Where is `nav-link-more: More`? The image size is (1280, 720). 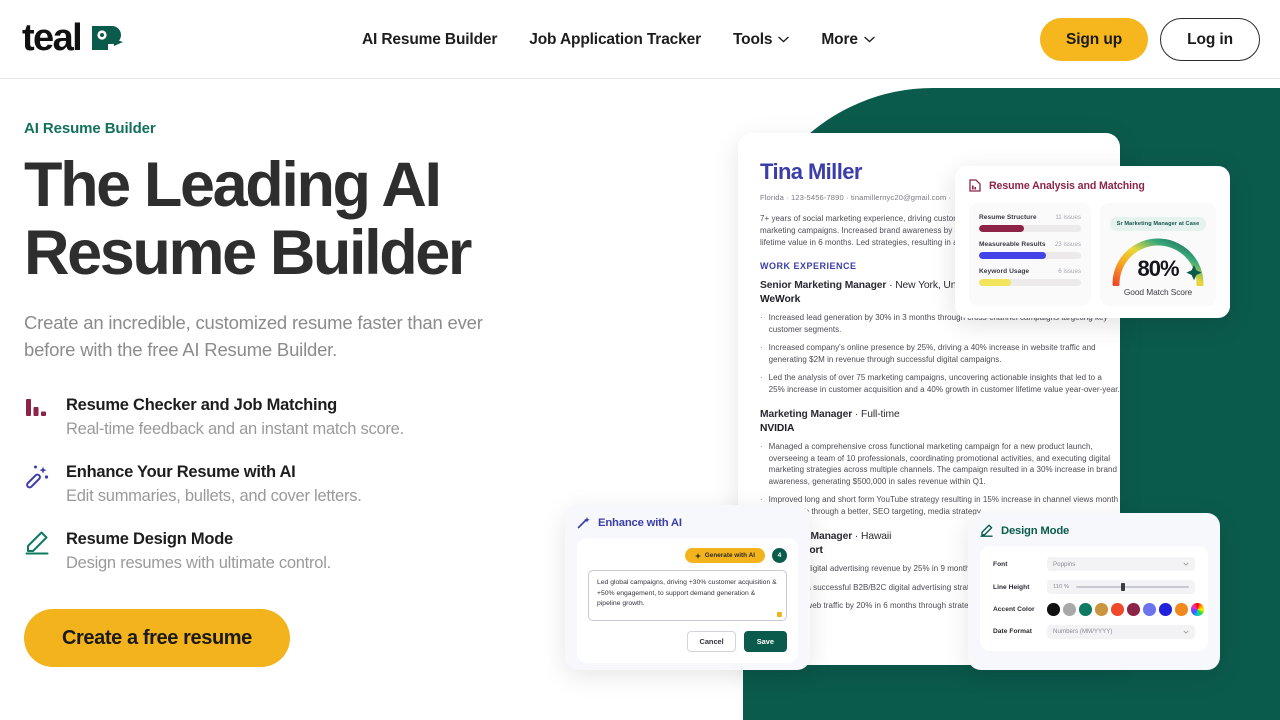 nav-link-more: More is located at coordinates (848, 39).